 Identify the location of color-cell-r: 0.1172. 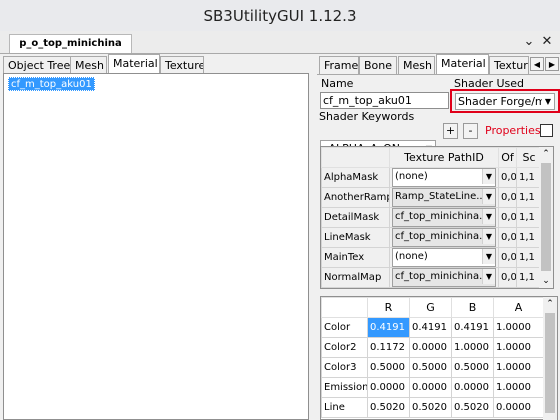
(388, 347).